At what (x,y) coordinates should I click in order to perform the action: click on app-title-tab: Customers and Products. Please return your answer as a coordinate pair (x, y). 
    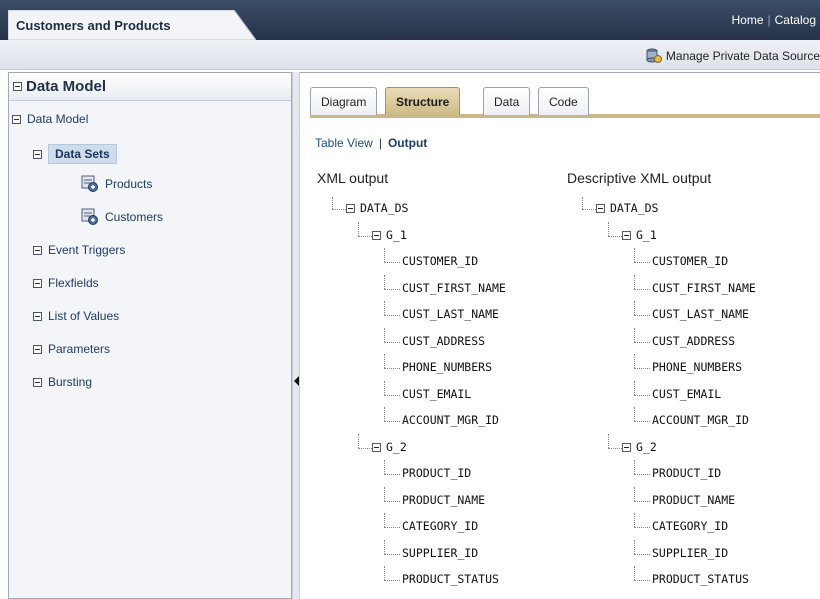
    Looking at the image, I should click on (132, 25).